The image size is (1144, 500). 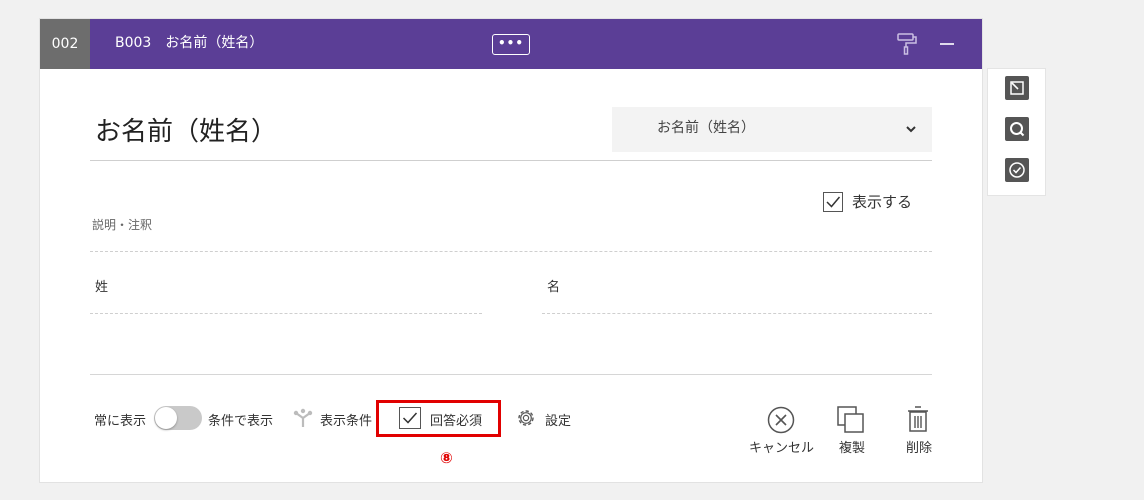 I want to click on question-type-select: お名前（姓名）, so click(x=772, y=129).